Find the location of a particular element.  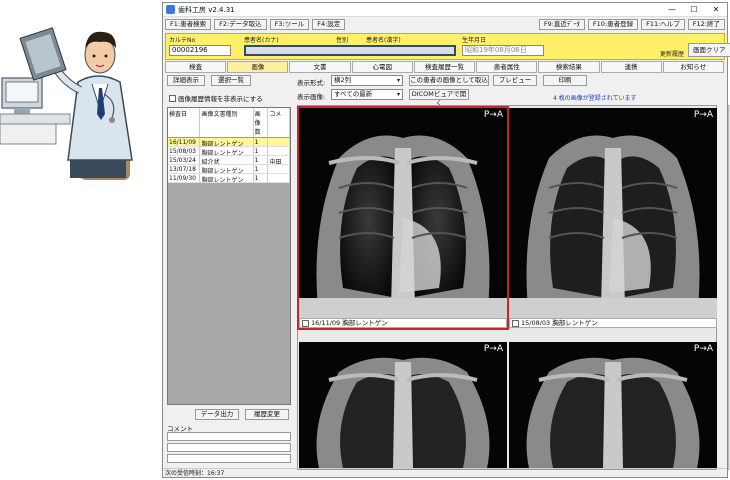

detail-view-button: 詳細表示 is located at coordinates (186, 80).